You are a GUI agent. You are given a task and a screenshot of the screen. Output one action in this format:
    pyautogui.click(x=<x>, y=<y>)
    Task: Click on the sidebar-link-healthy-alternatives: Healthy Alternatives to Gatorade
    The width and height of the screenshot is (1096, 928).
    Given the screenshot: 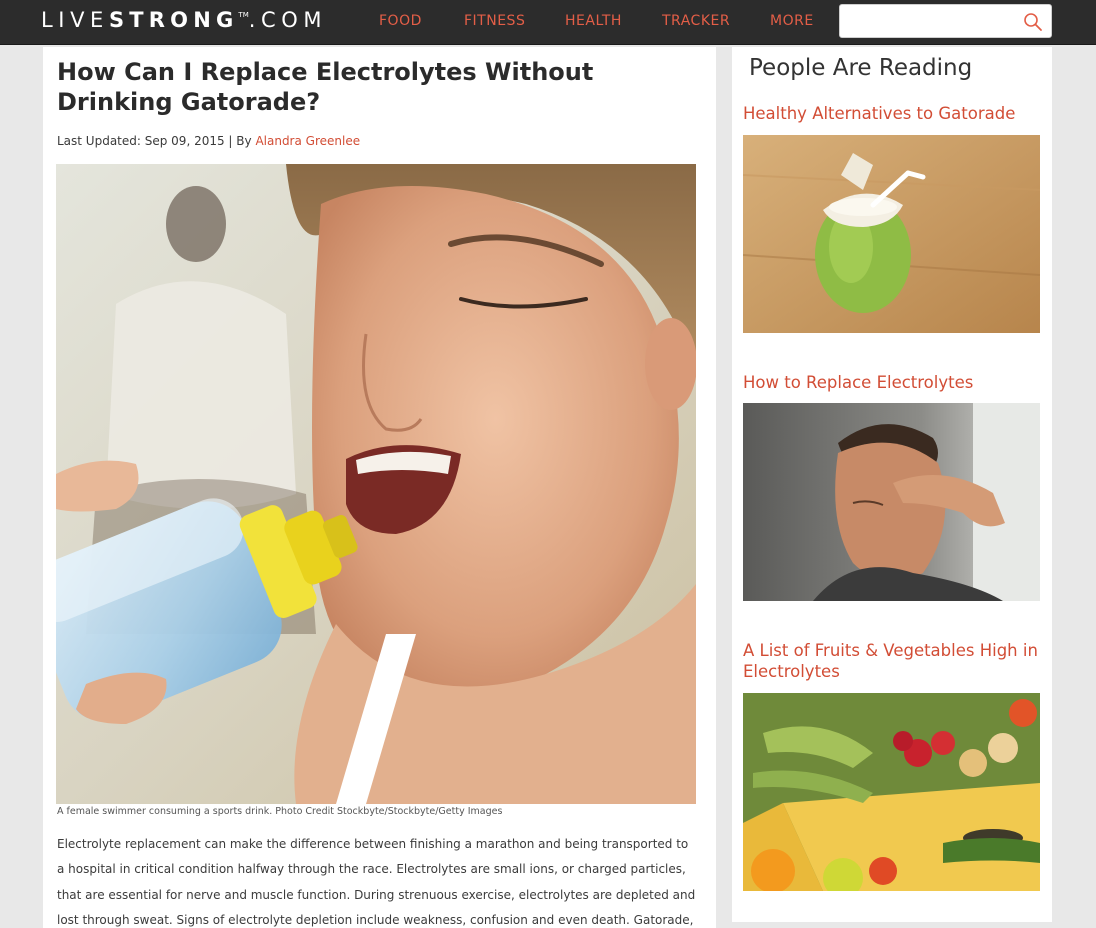 What is the action you would take?
    pyautogui.click(x=893, y=113)
    